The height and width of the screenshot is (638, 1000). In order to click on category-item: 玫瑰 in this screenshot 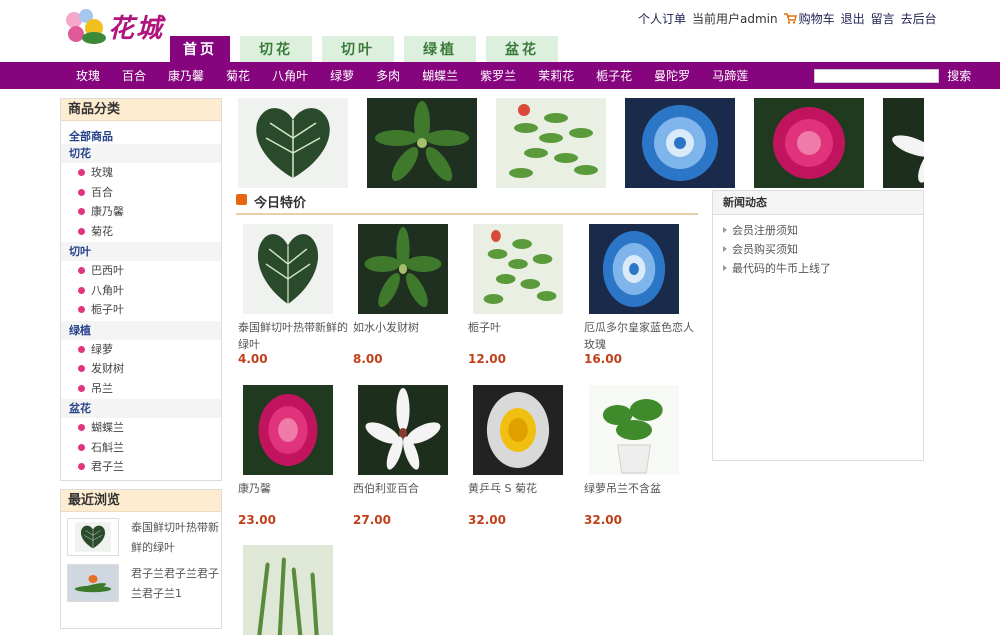, I will do `click(141, 173)`.